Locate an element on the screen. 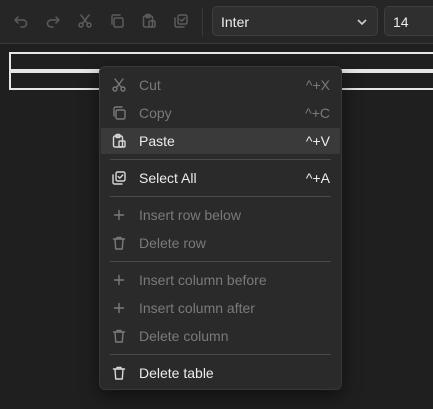  undo-icon is located at coordinates (21, 22).